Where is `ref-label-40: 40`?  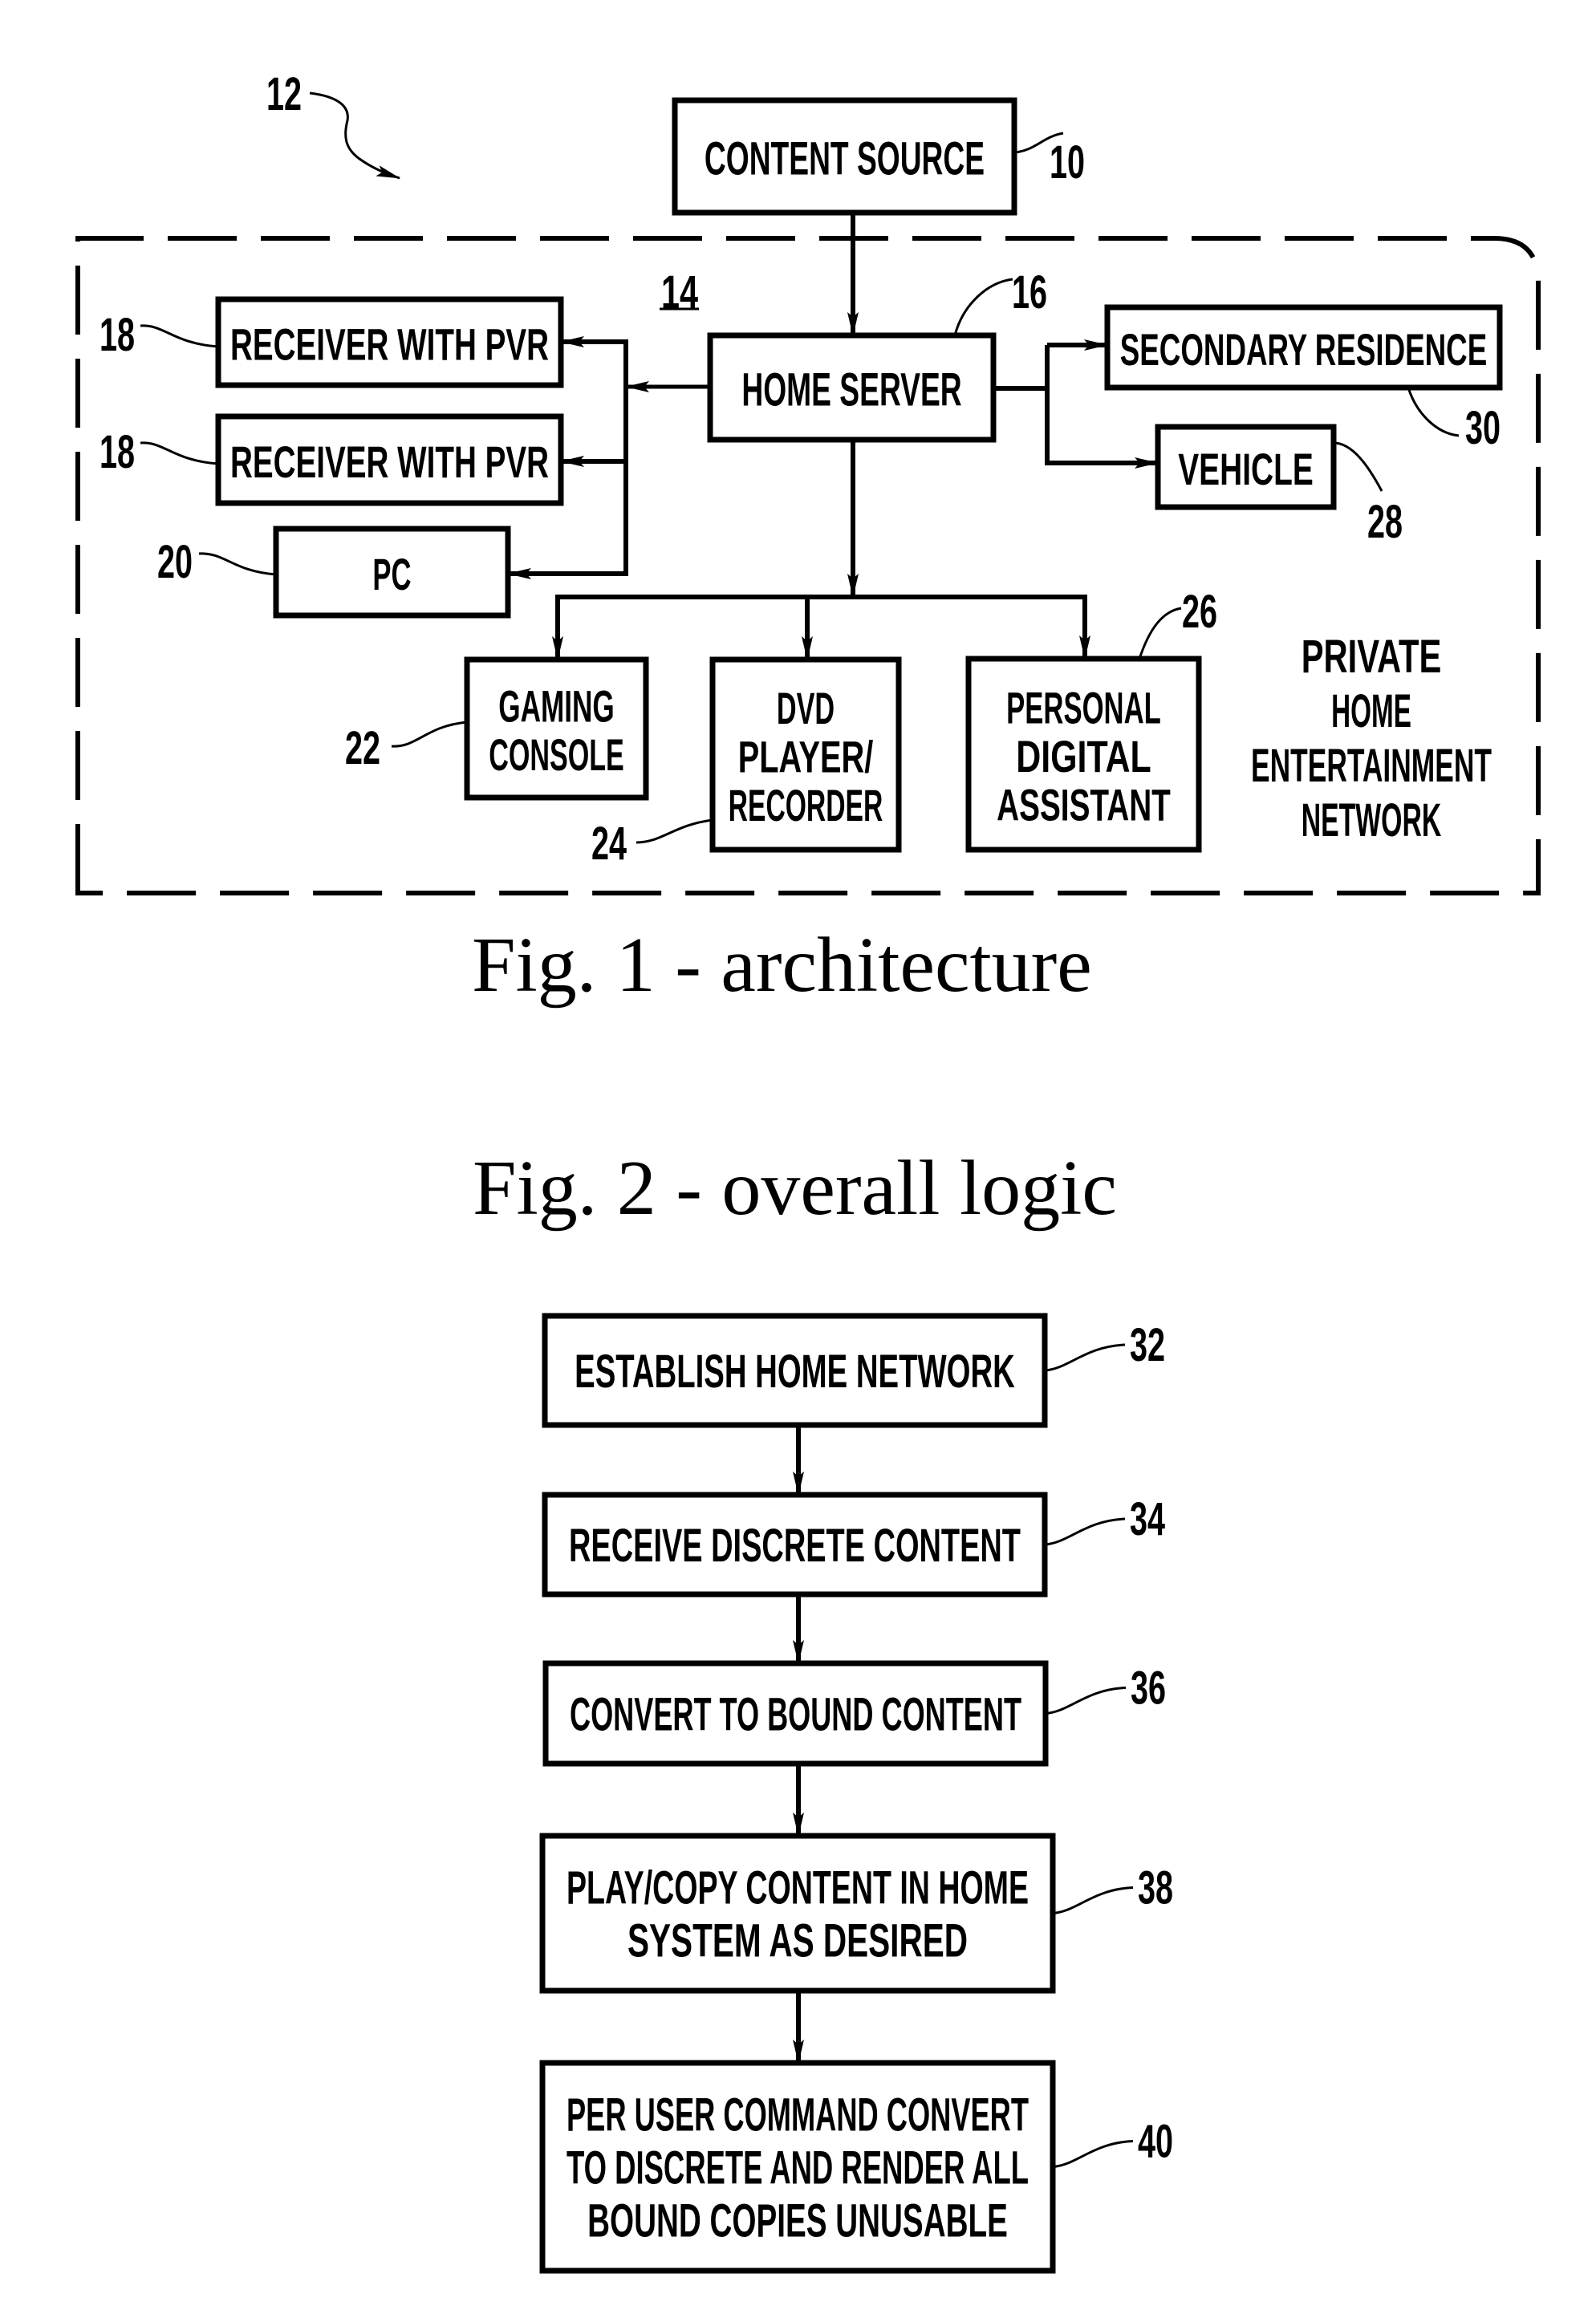
ref-label-40: 40 is located at coordinates (1155, 2142).